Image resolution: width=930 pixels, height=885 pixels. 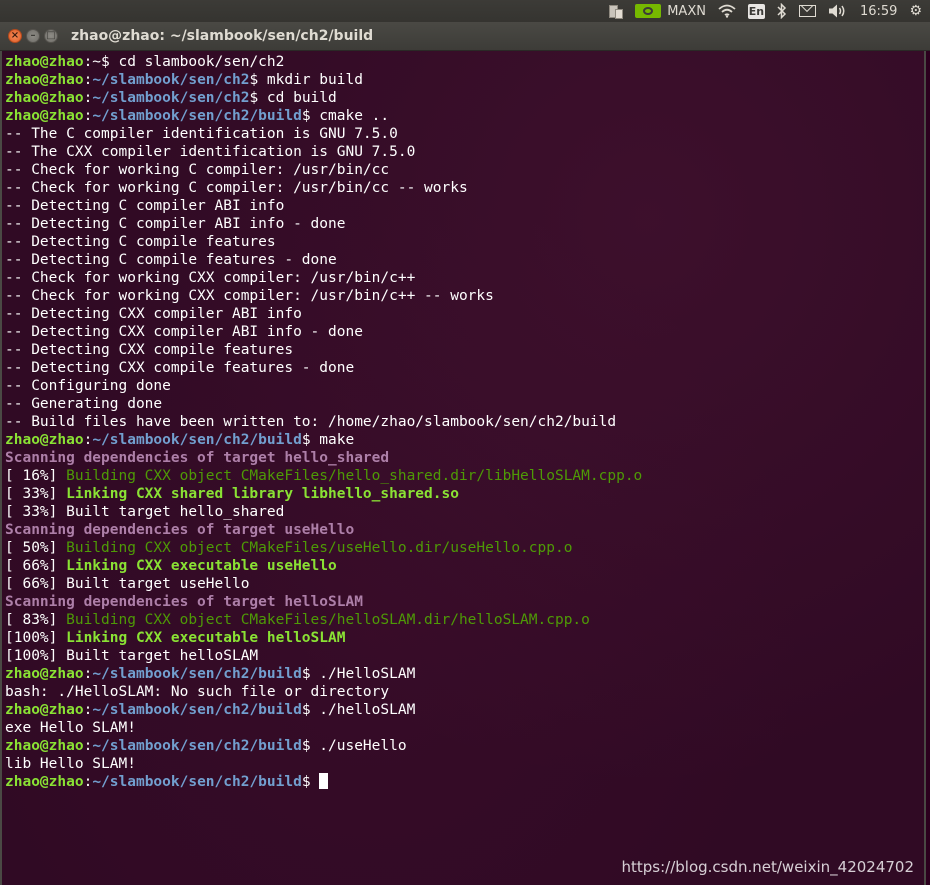 I want to click on session-indicator: ⚙, so click(x=915, y=11).